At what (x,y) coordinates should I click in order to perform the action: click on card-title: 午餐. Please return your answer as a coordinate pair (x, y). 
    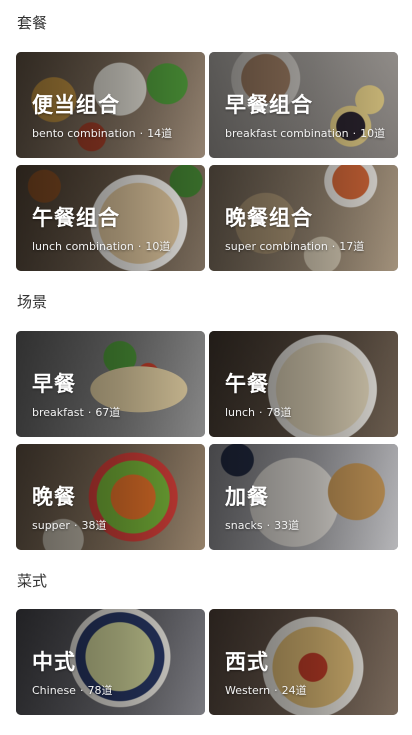
    Looking at the image, I should click on (247, 384).